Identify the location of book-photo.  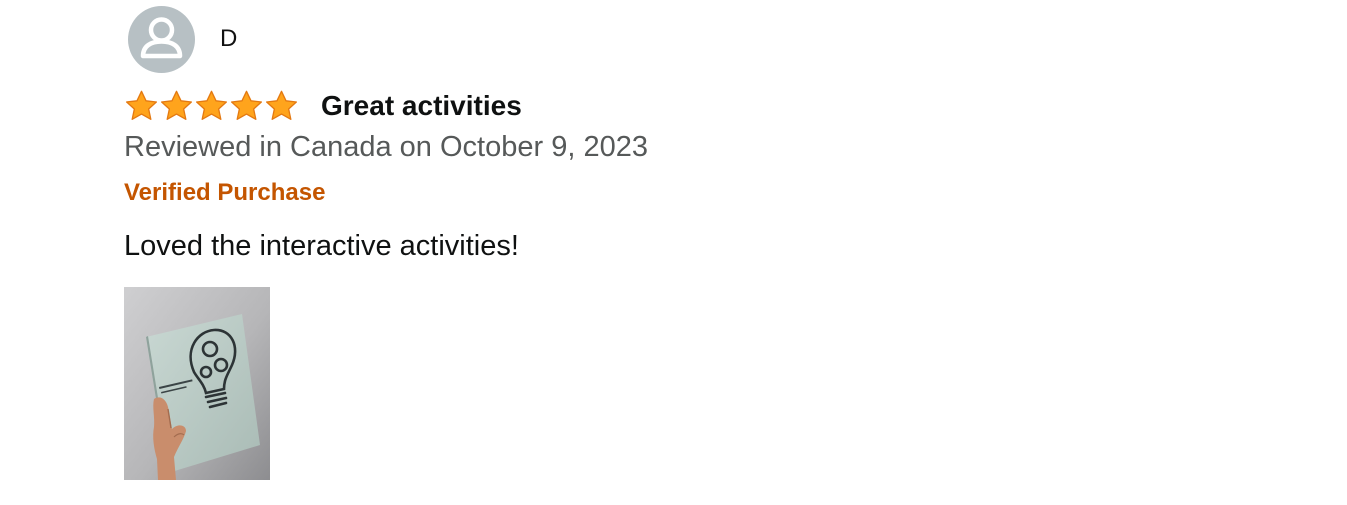
(197, 383).